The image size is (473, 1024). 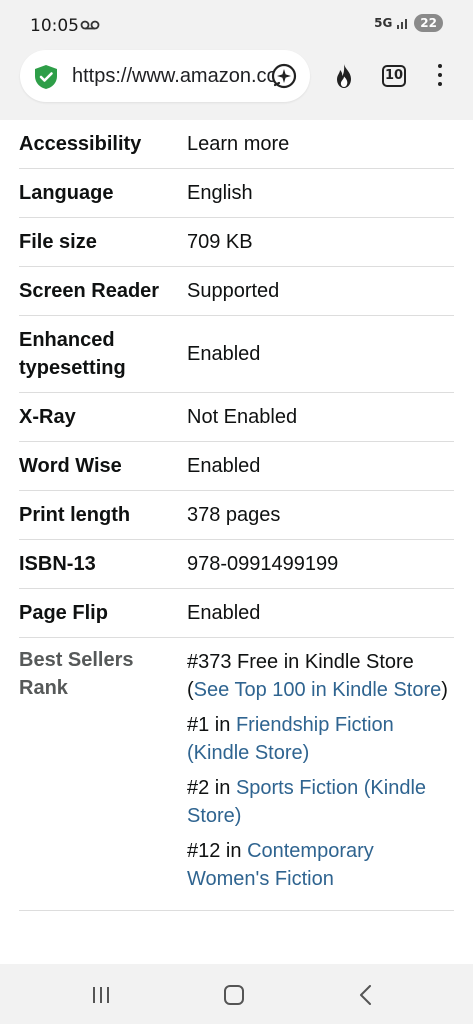 I want to click on detail-label: Page Flip, so click(x=63, y=613).